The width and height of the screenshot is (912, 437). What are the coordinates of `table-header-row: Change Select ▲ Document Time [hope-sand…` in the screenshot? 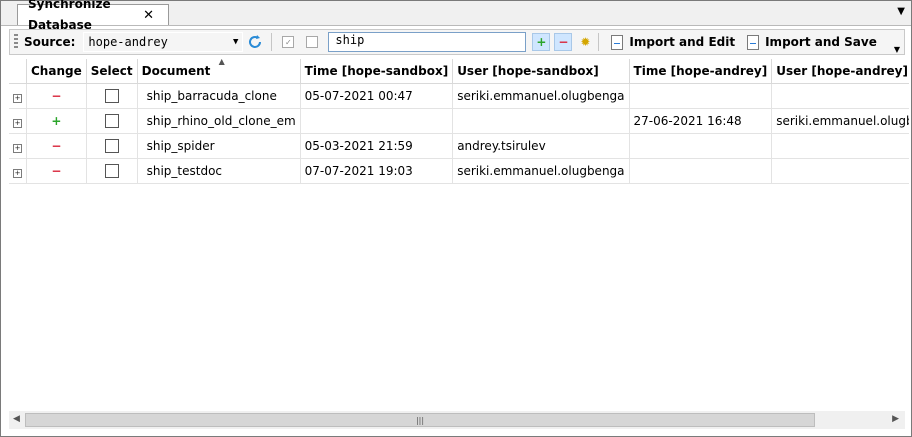 It's located at (459, 71).